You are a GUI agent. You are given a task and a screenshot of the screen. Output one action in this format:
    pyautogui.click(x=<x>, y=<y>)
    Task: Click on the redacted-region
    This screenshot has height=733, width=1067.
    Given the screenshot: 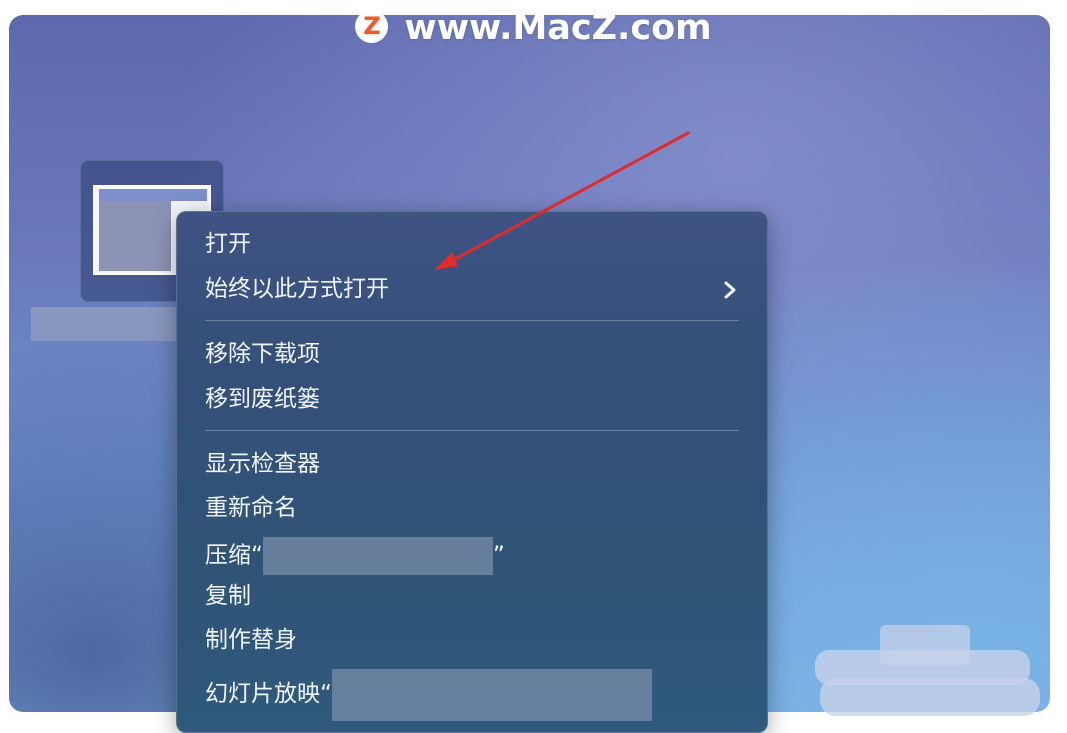 What is the action you would take?
    pyautogui.click(x=927, y=670)
    